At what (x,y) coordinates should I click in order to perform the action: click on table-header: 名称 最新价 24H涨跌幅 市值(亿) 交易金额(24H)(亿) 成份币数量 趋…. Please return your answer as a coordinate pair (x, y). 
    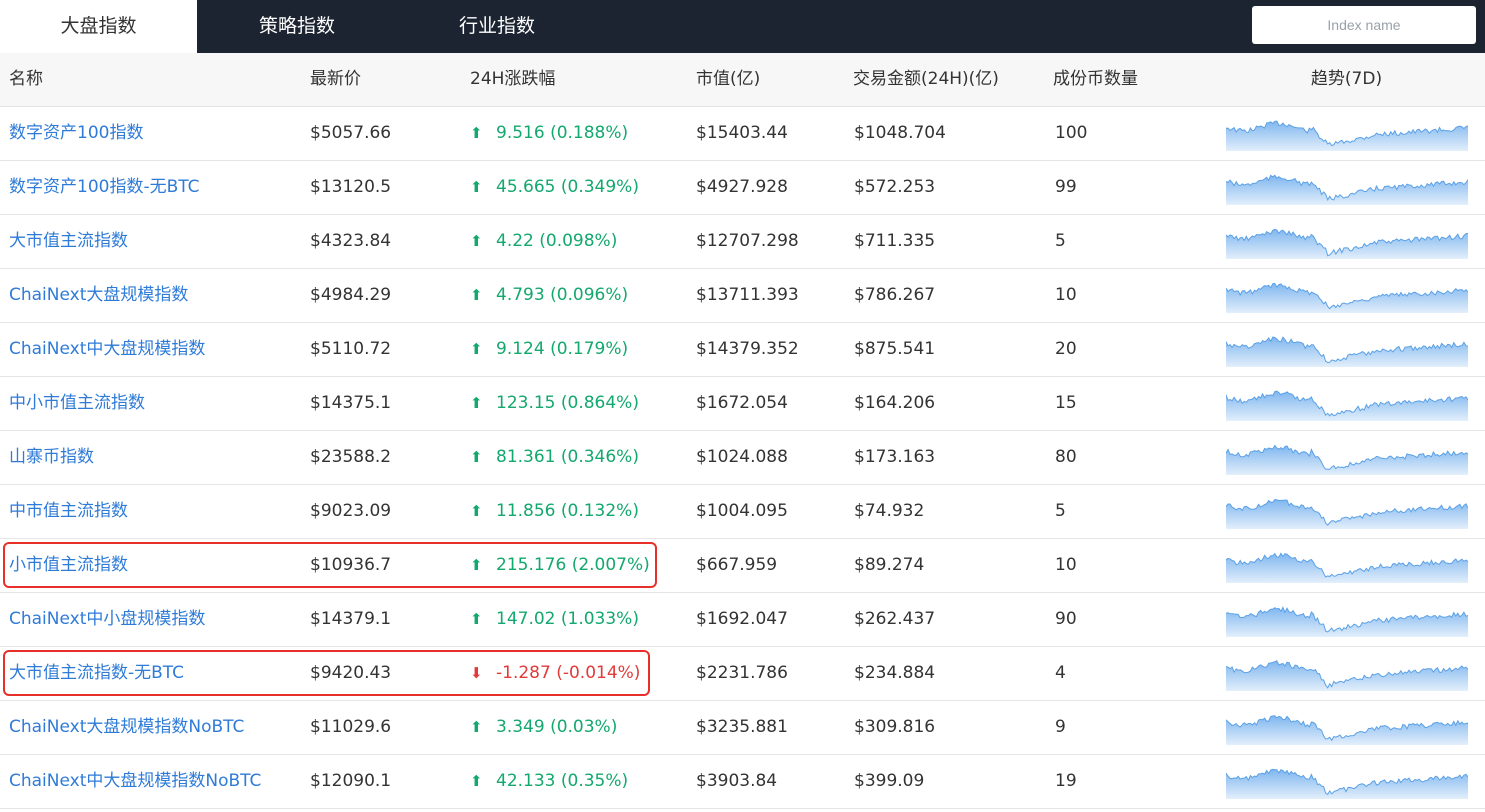
    Looking at the image, I should click on (742, 80).